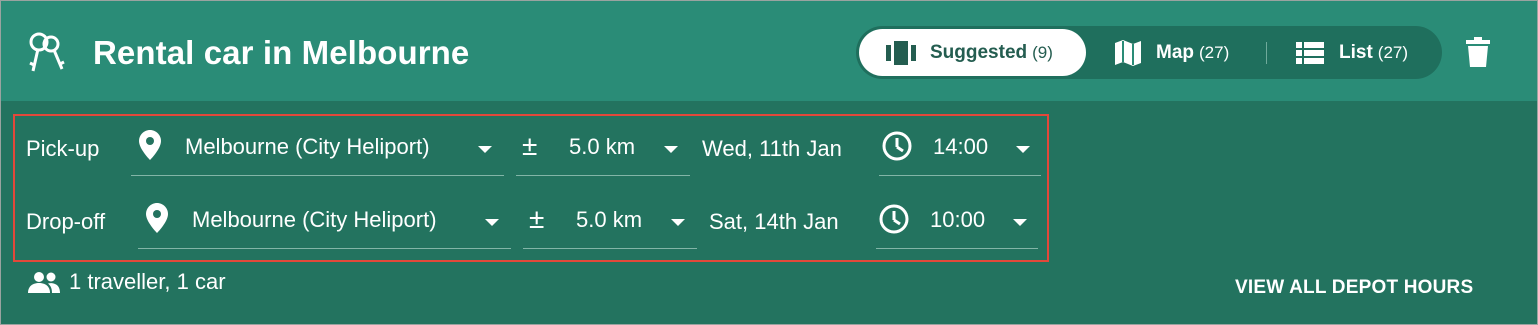  What do you see at coordinates (1175, 52) in the screenshot?
I see `map-label: Map` at bounding box center [1175, 52].